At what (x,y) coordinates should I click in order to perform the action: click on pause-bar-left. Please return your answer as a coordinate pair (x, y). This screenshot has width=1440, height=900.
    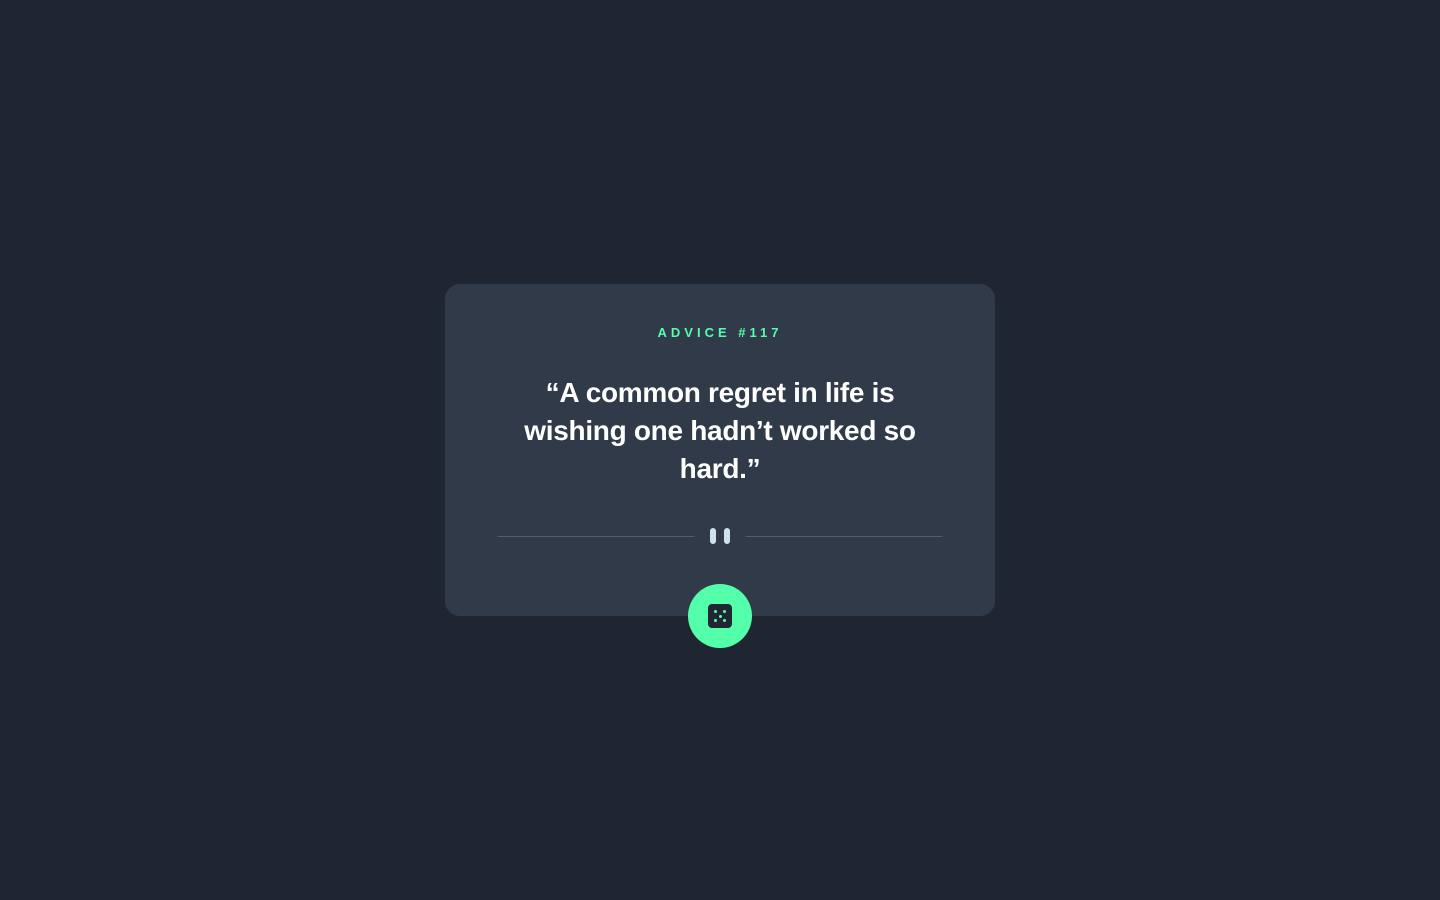
    Looking at the image, I should click on (713, 536).